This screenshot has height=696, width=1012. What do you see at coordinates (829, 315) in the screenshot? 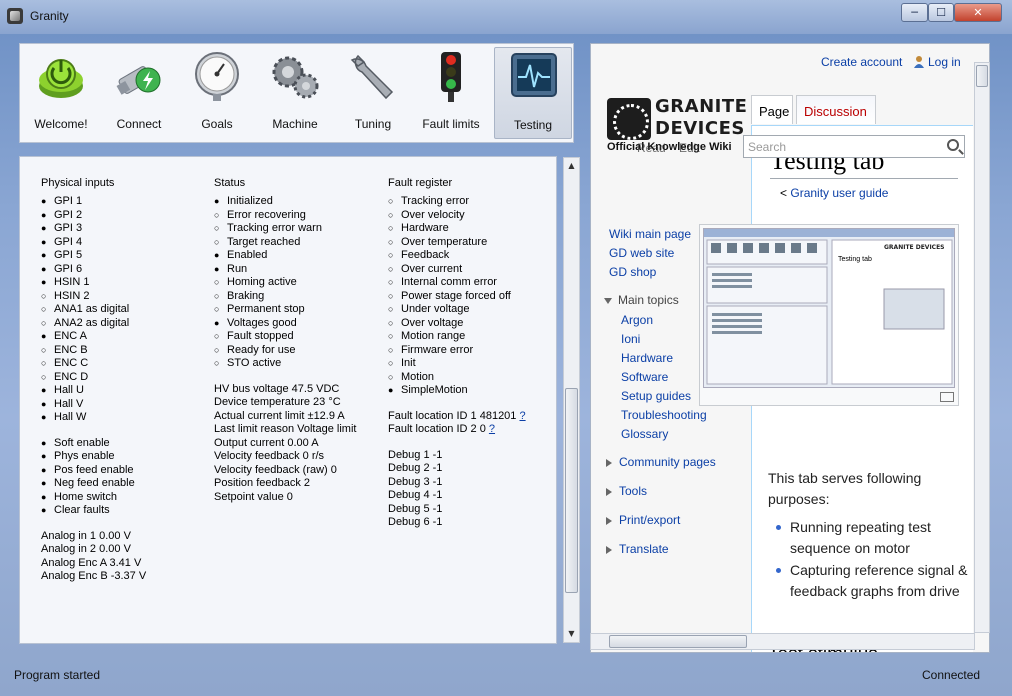
I see `screenshot-thumbnail: Testing tab GRANITE DEVICES` at bounding box center [829, 315].